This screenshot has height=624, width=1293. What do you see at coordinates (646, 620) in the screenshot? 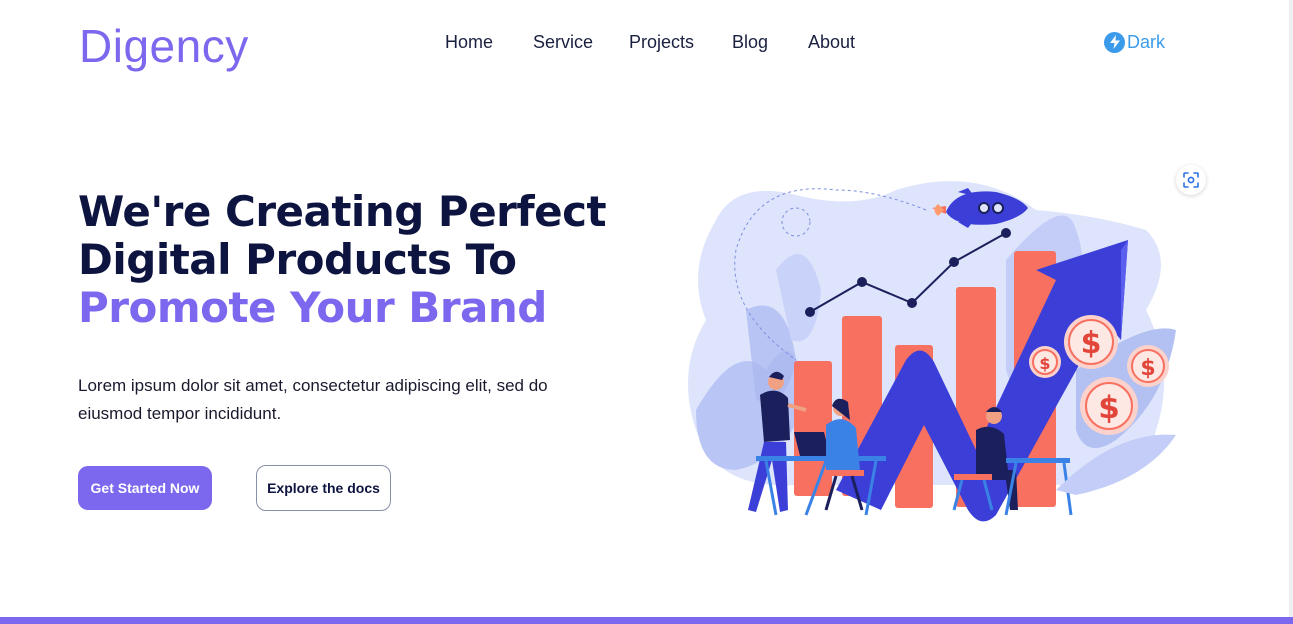
I see `section-divider-bar` at bounding box center [646, 620].